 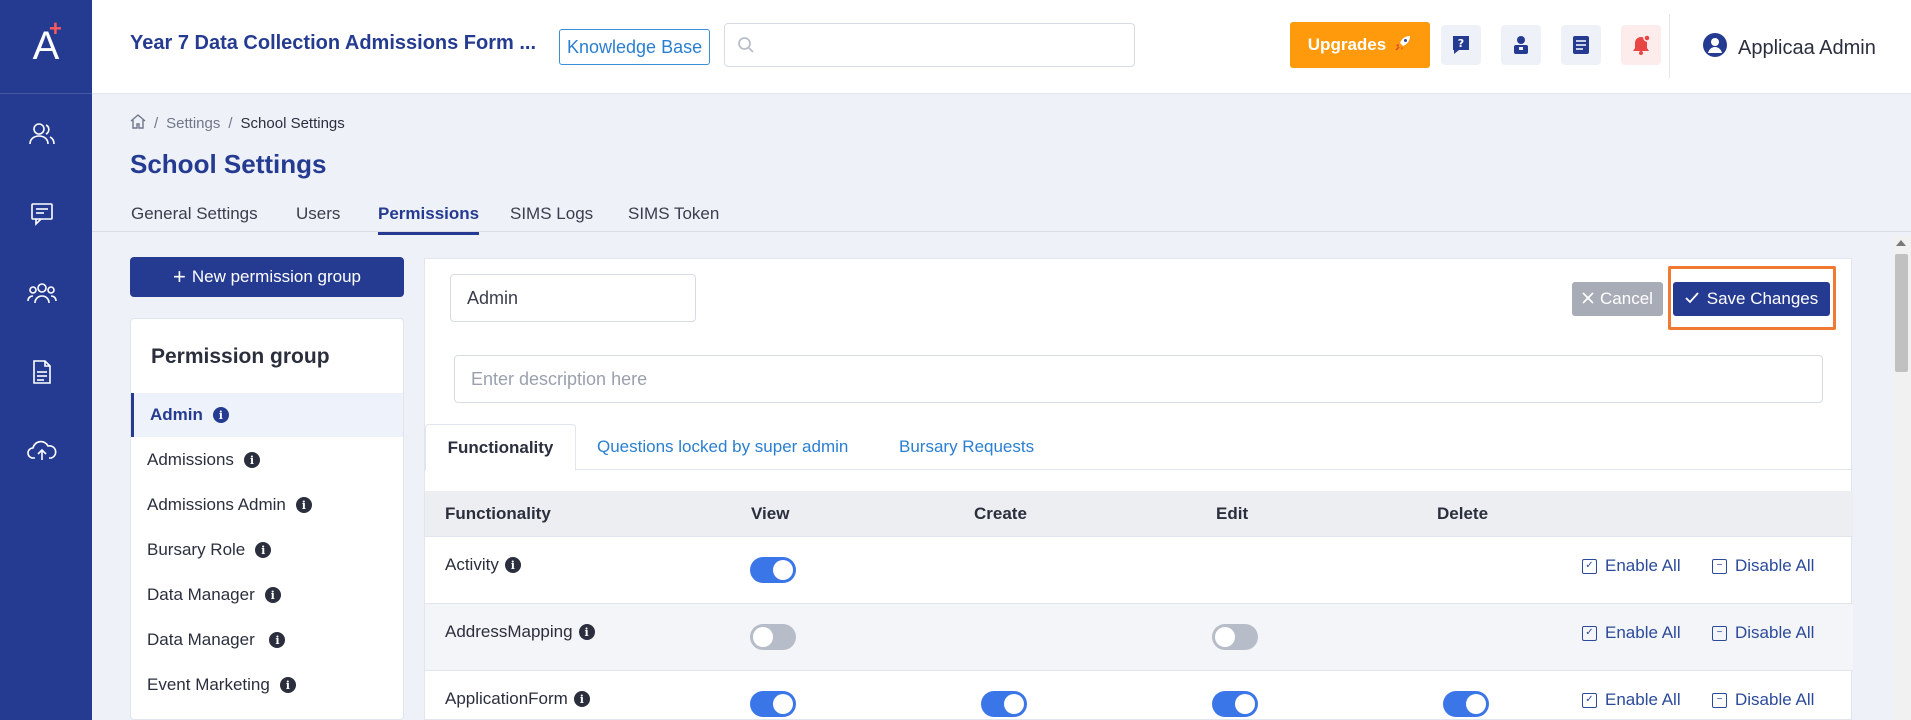 I want to click on group-item-label: Admissions, so click(x=190, y=459).